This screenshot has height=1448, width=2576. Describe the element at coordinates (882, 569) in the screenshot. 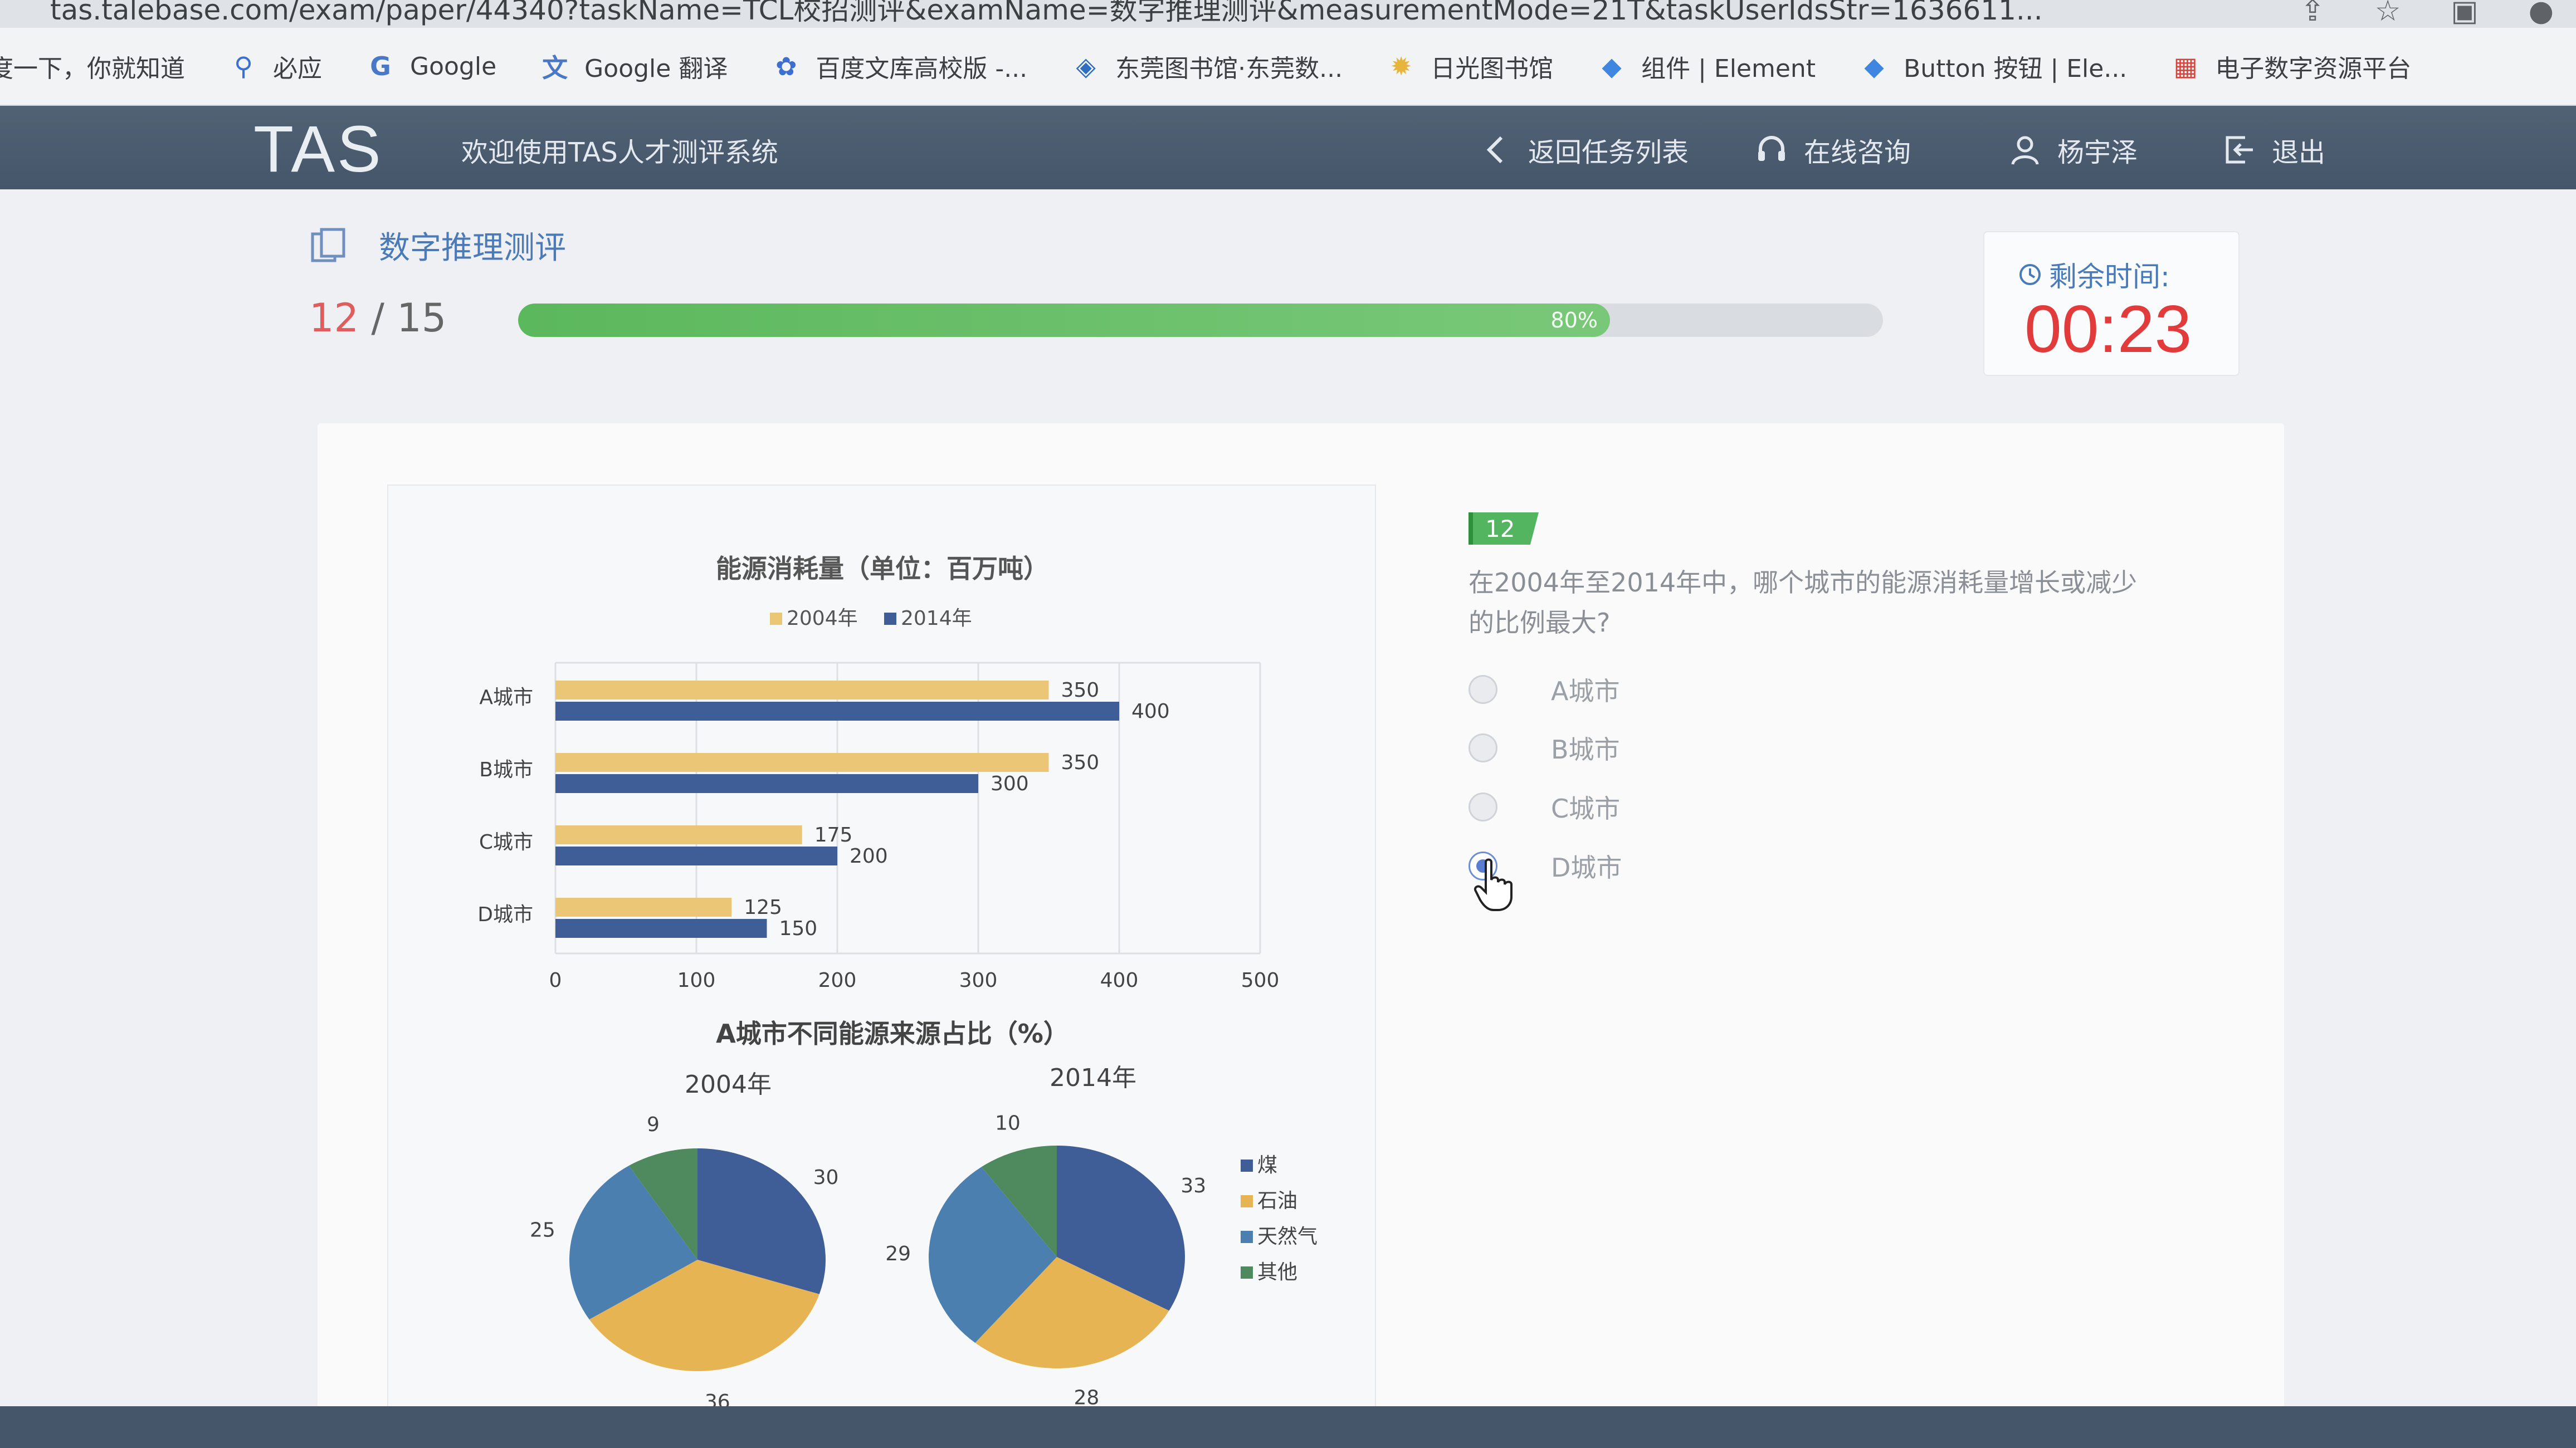

I see `bar-chart-title: 能源消耗量（单位：百万吨）` at that location.